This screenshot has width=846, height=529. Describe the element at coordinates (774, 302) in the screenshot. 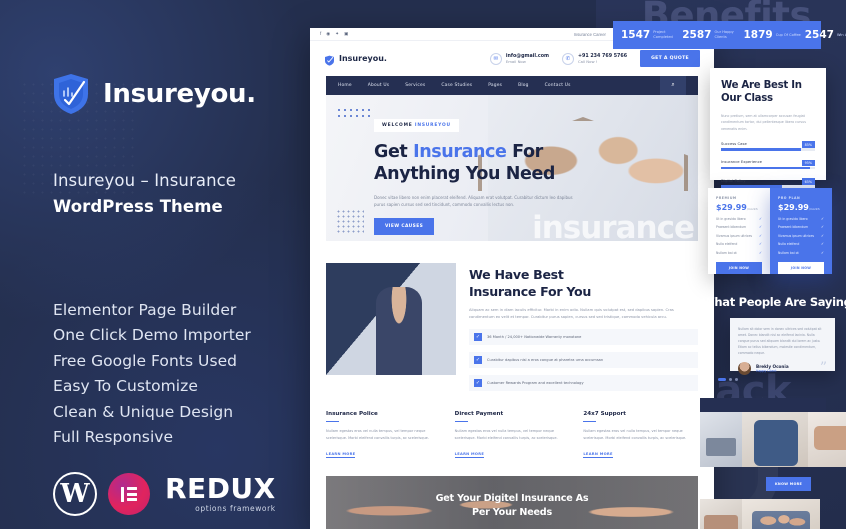

I see `testimonial-heading: What People Are Saying` at that location.